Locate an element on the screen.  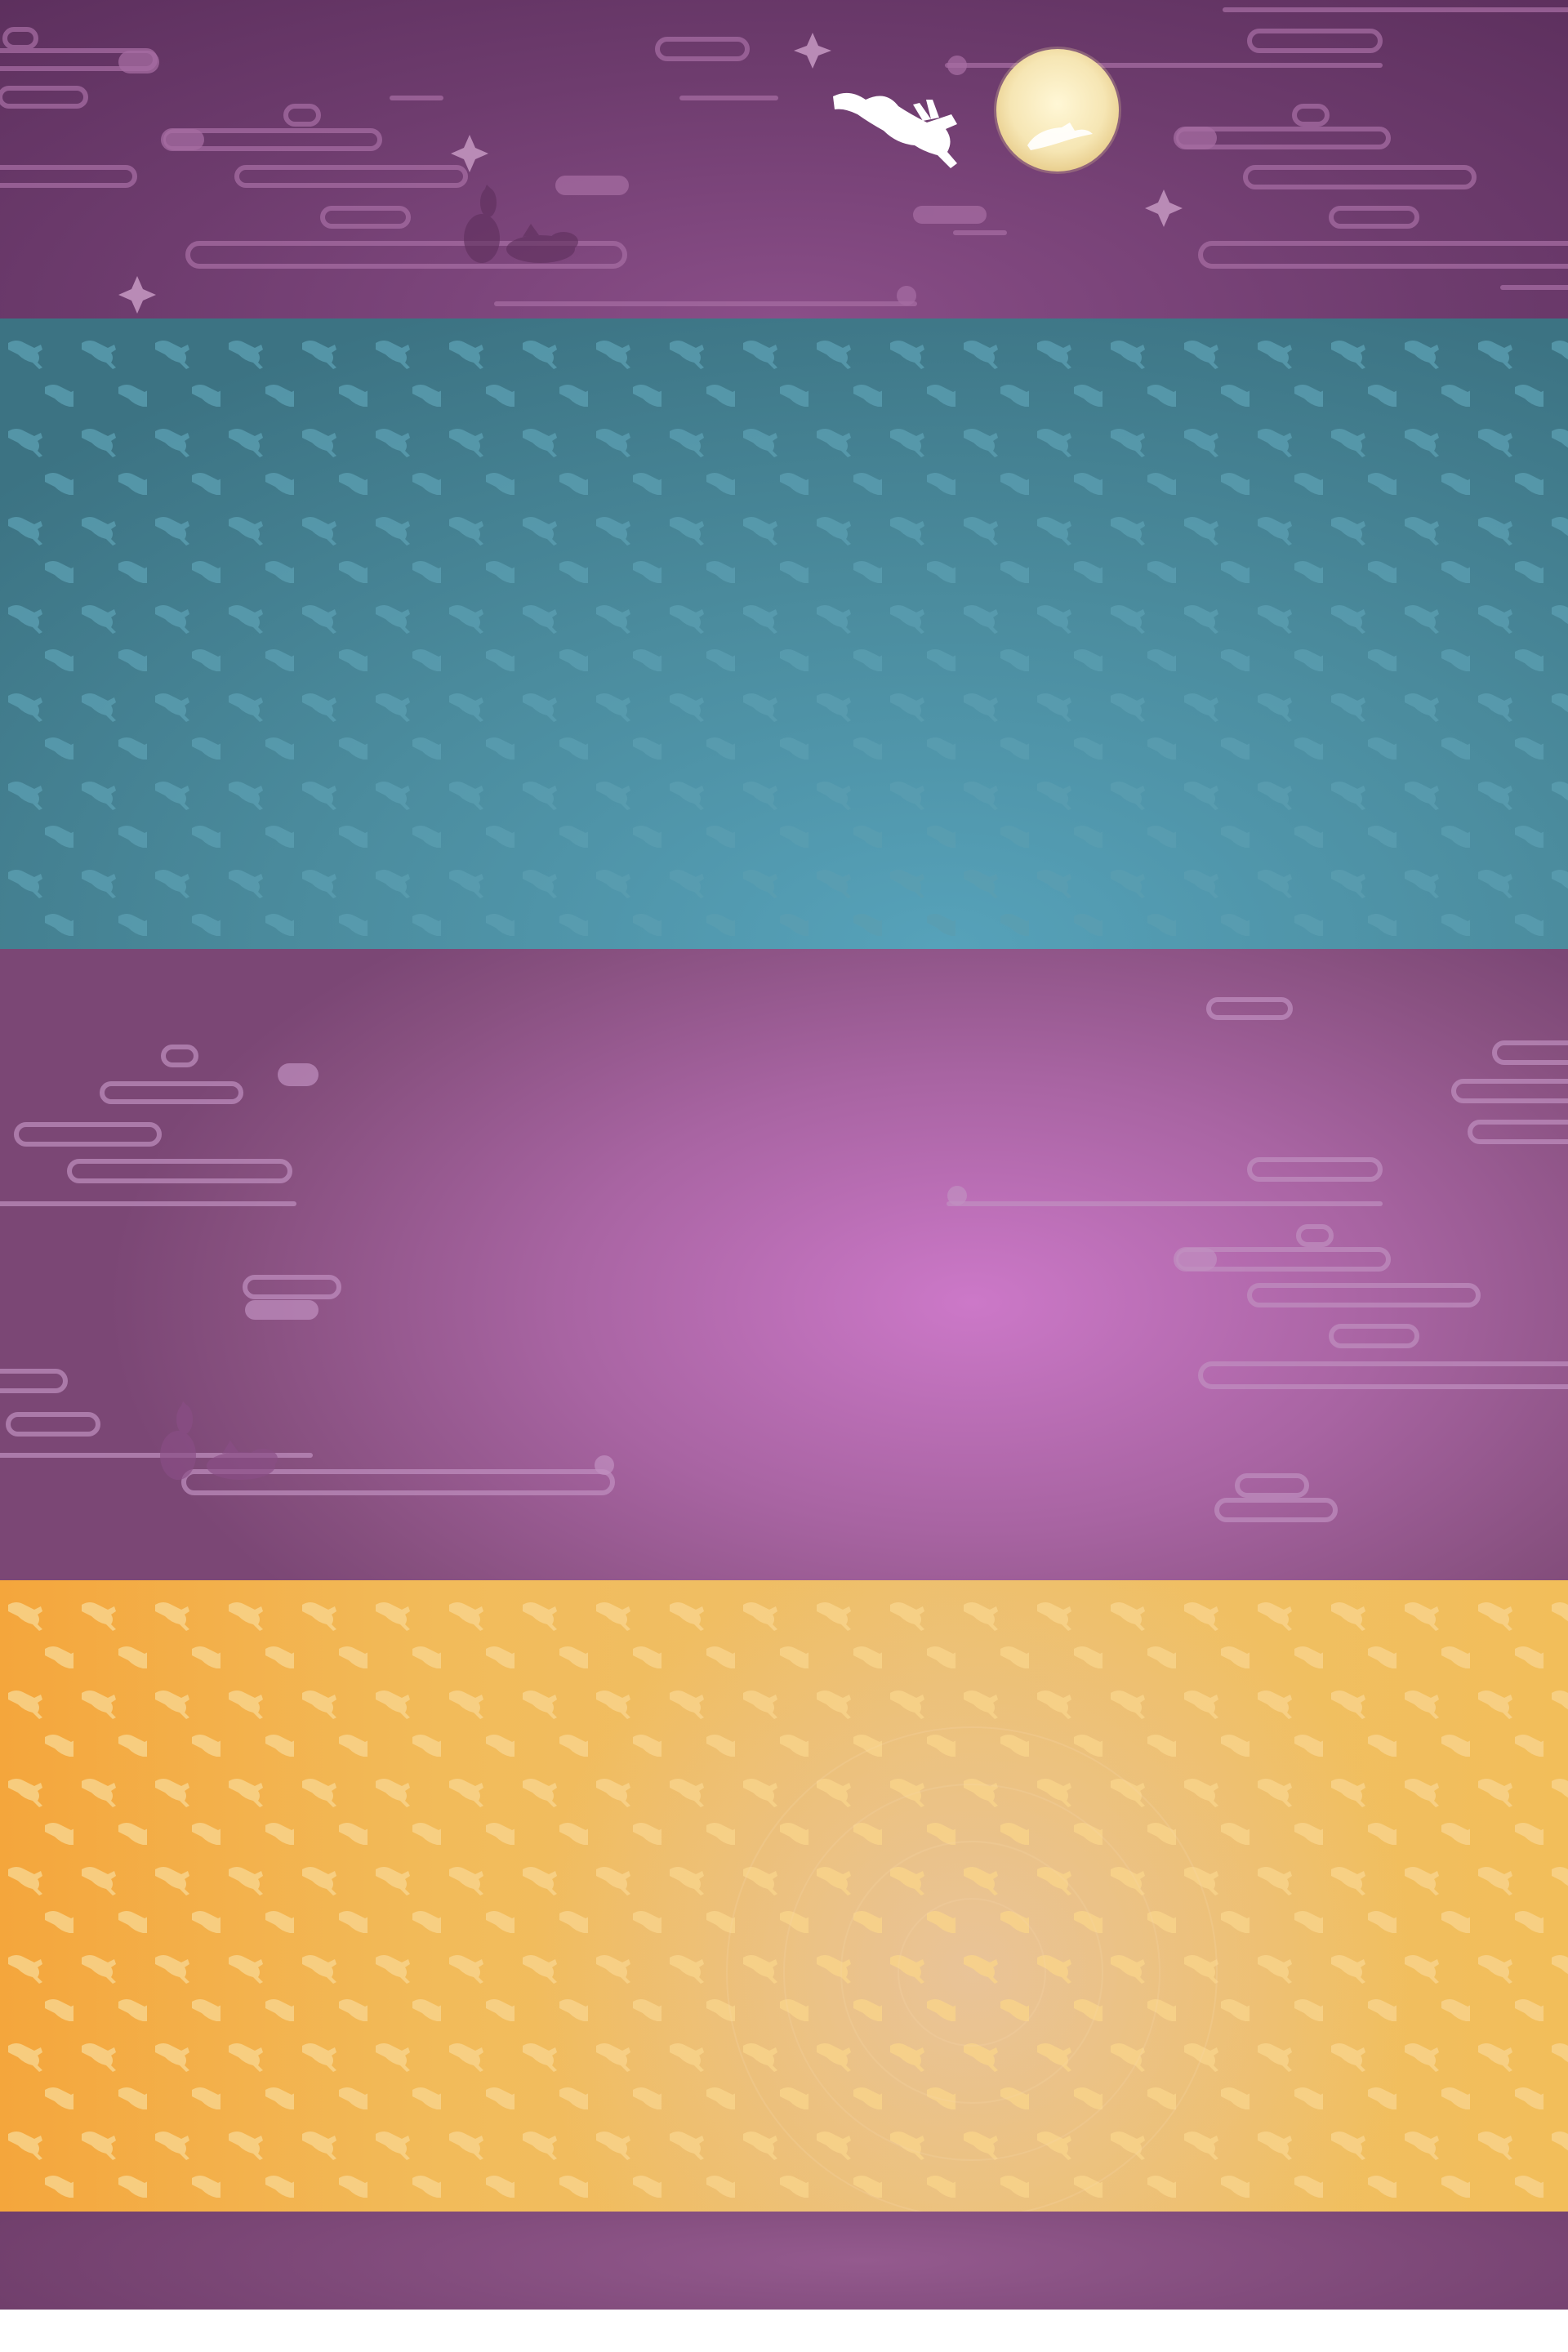
bottom-margin is located at coordinates (784, 2331).